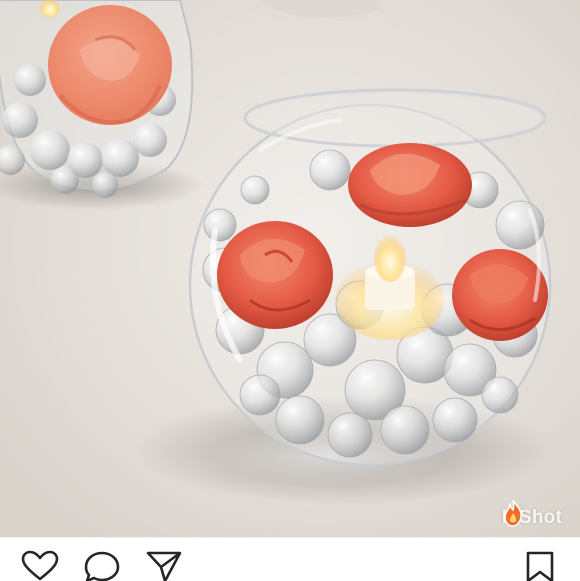 The image size is (580, 581). I want to click on comment-bubble-icon, so click(102, 566).